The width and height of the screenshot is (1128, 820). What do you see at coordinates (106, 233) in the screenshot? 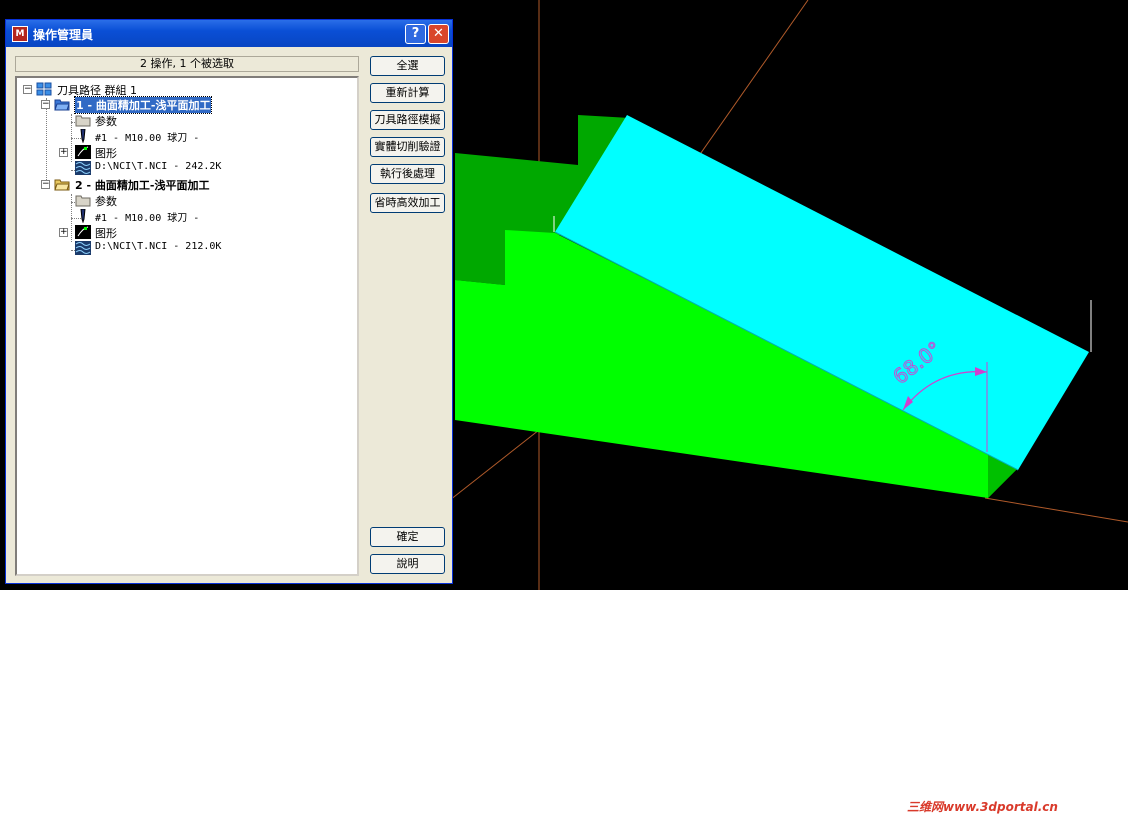
I see `operation-2-geometry: 图形` at bounding box center [106, 233].